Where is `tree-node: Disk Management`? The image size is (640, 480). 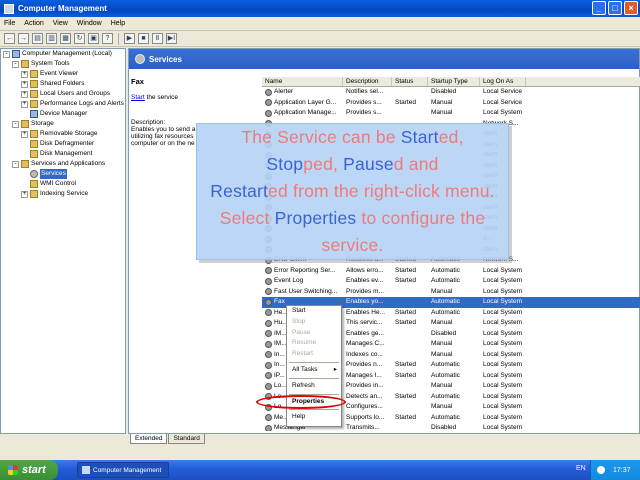
tree-node: Disk Management is located at coordinates (63, 154).